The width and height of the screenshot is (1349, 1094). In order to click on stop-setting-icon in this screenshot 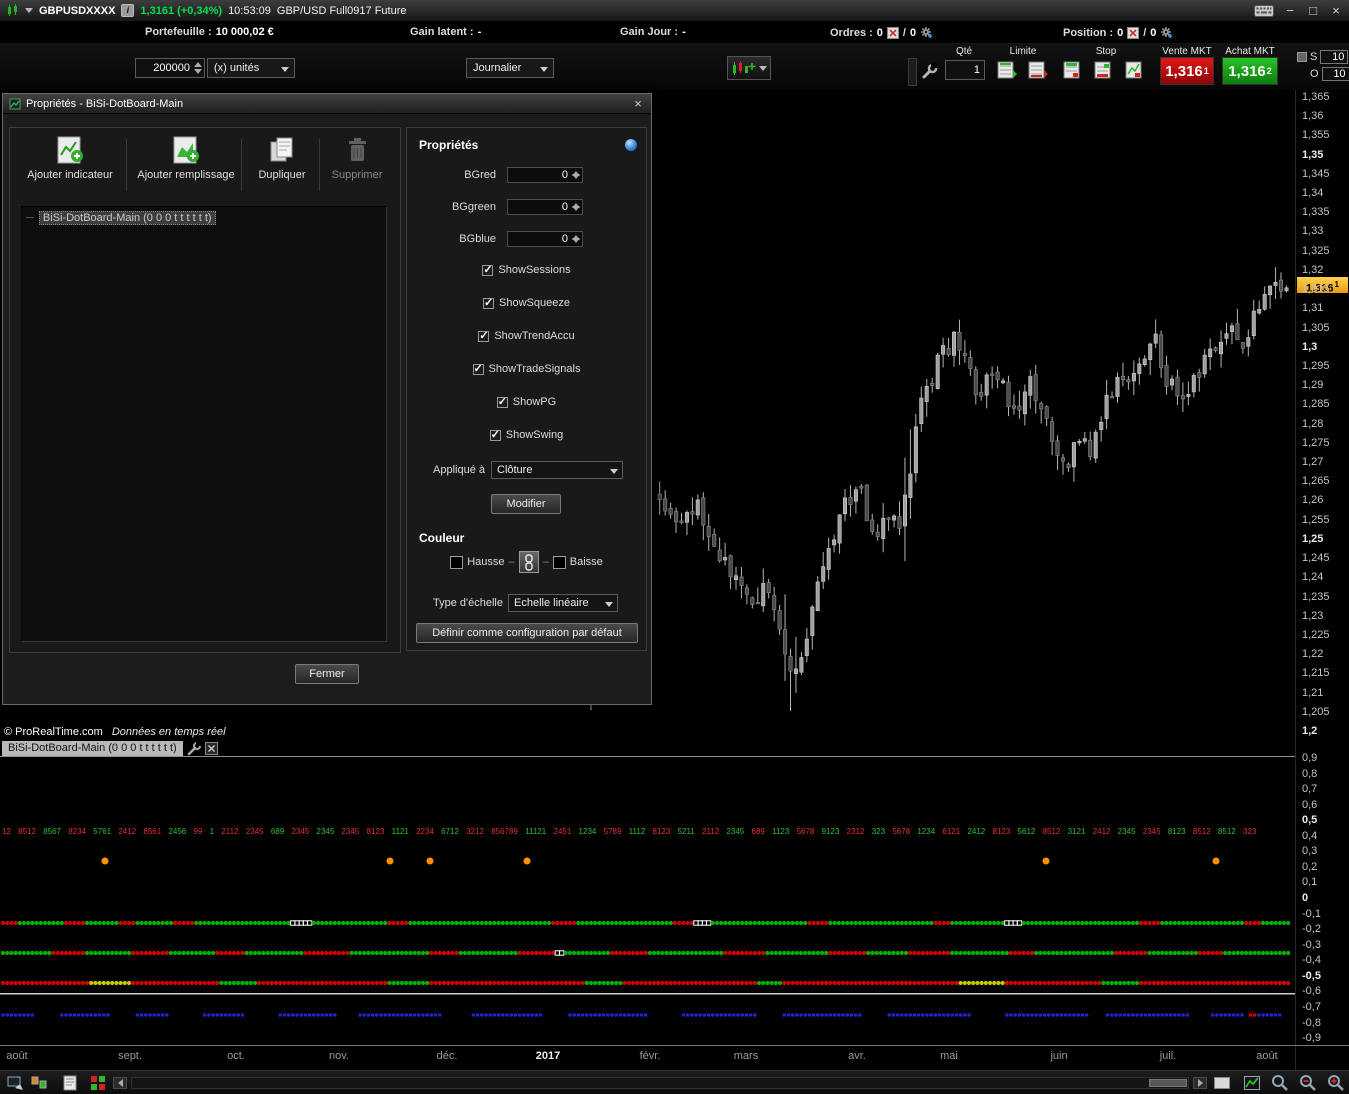, I will do `click(1302, 57)`.